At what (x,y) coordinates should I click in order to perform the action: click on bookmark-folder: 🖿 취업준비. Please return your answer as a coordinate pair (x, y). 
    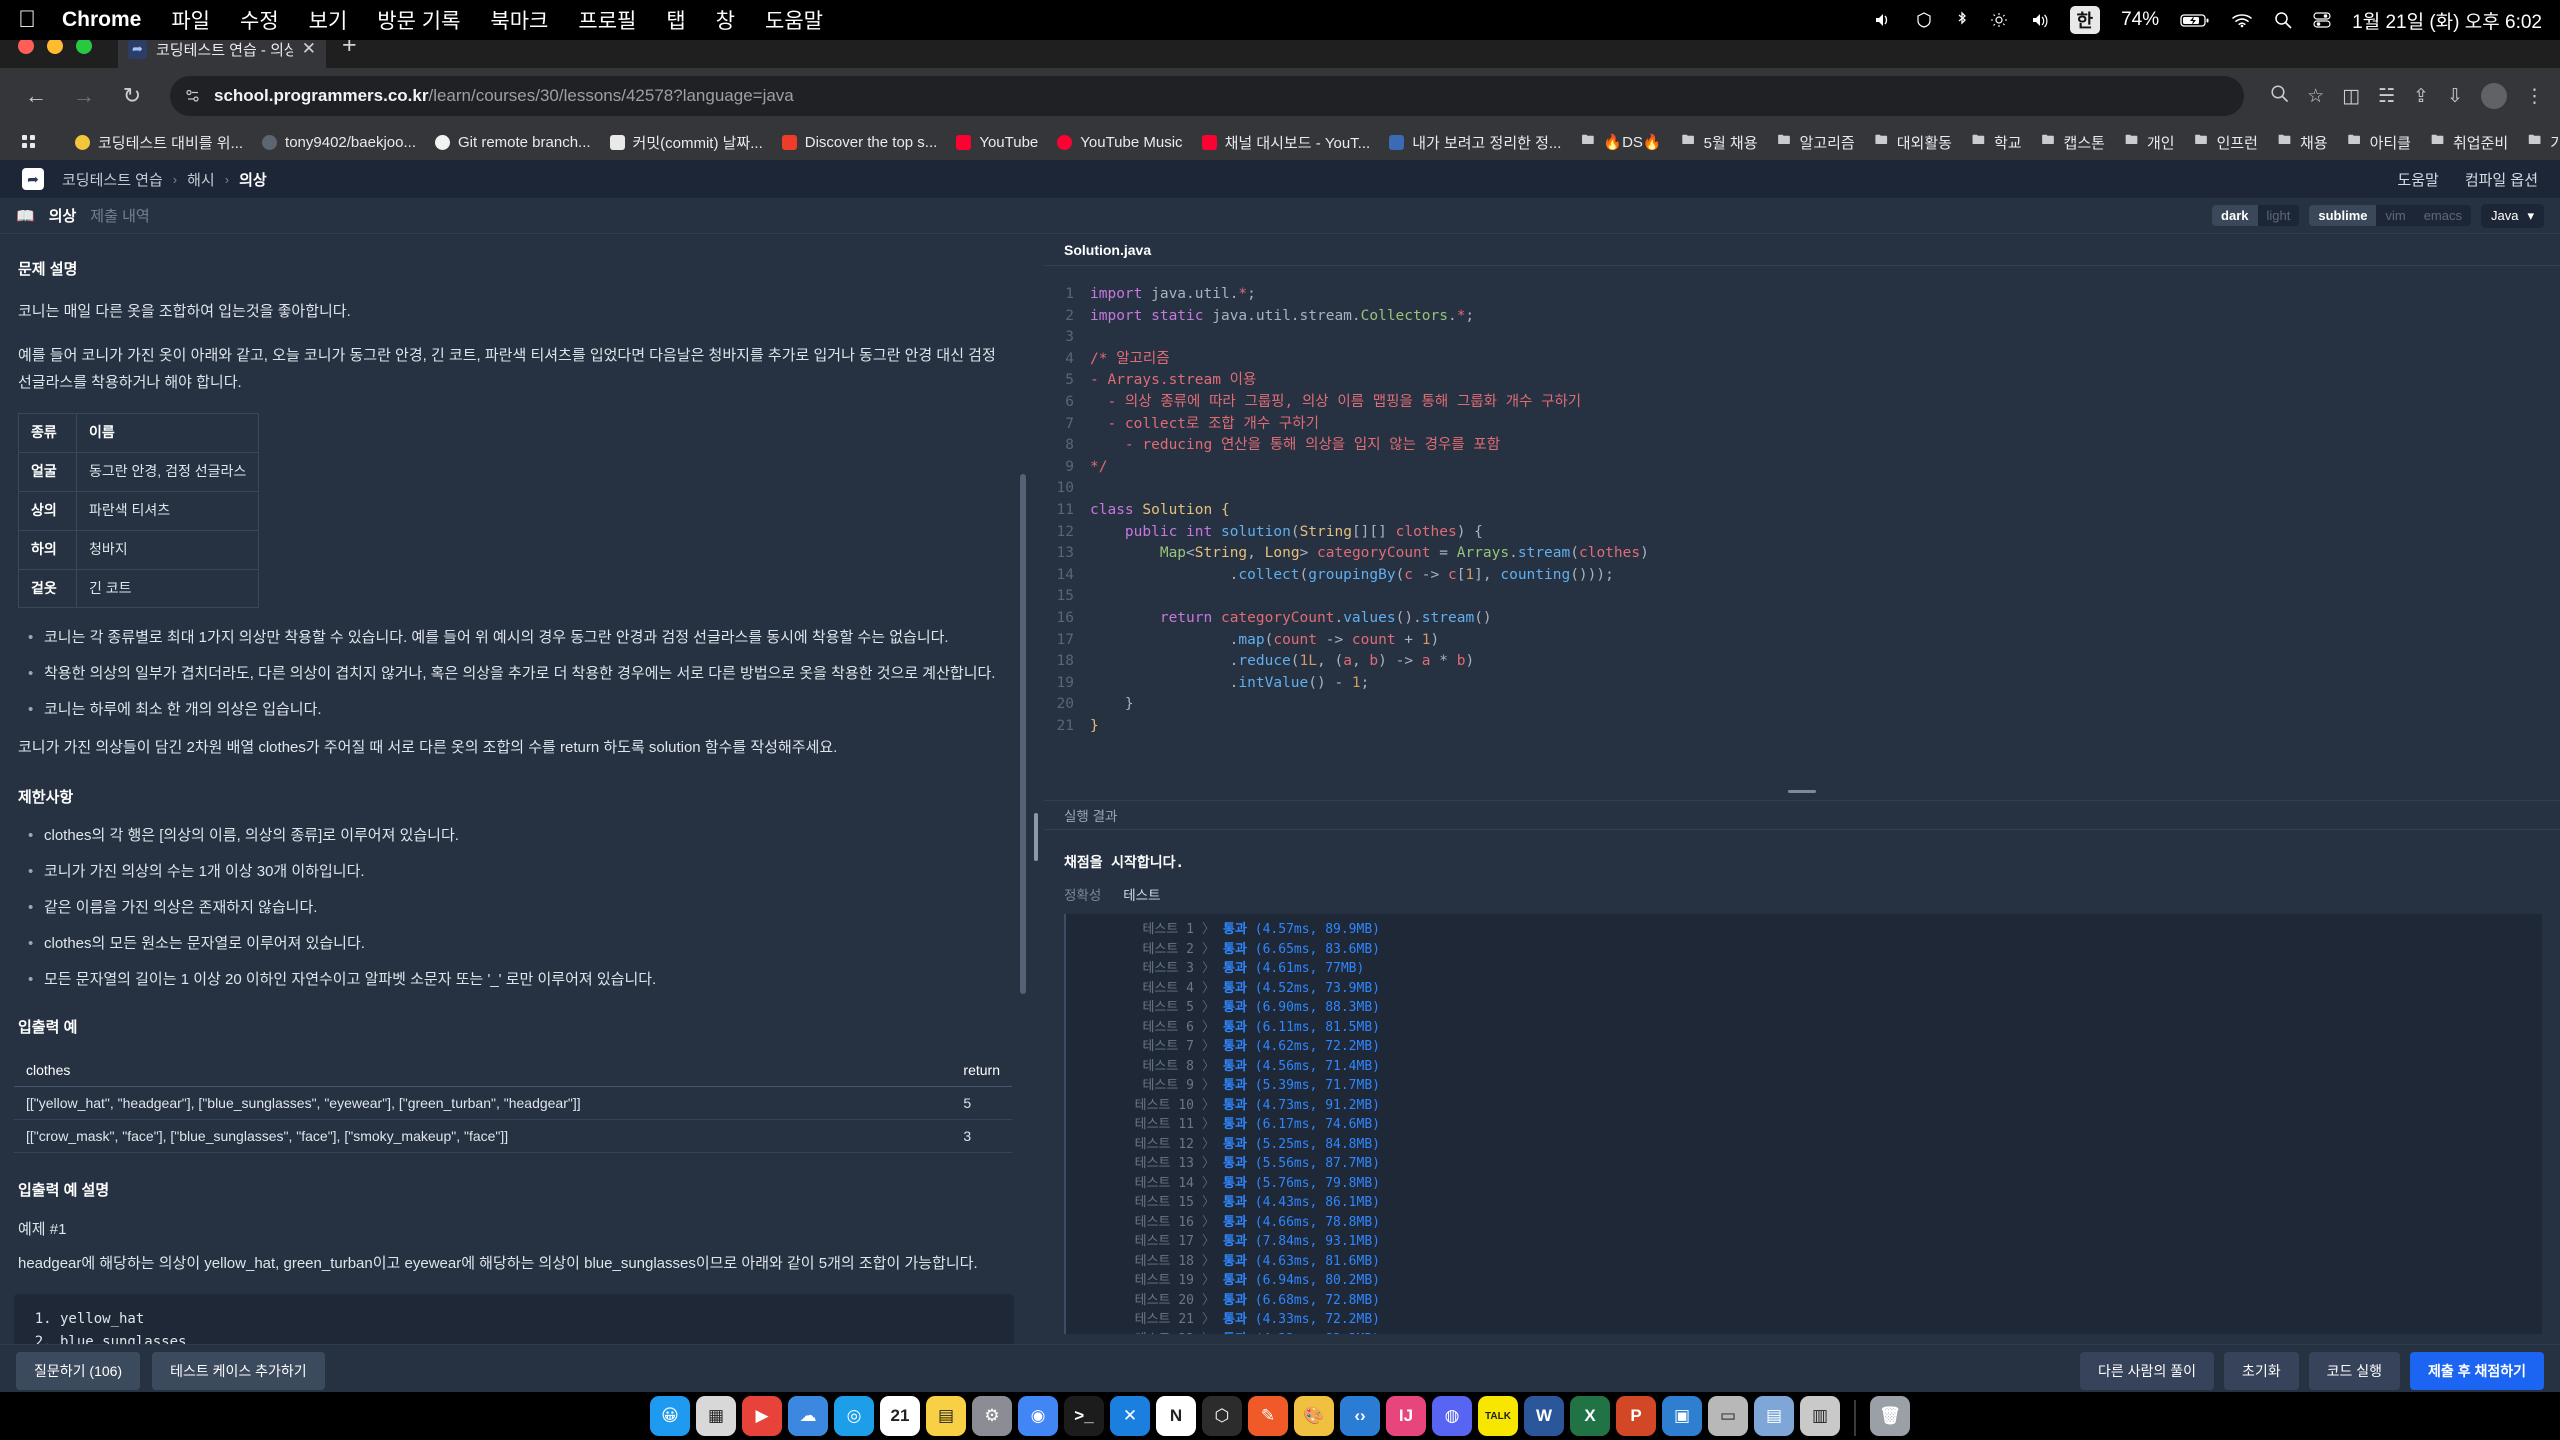
    Looking at the image, I should click on (2468, 142).